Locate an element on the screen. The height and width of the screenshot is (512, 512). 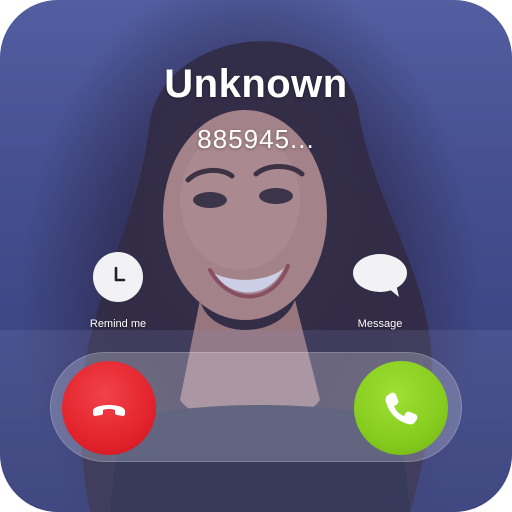
speech-bubble-icon is located at coordinates (380, 275).